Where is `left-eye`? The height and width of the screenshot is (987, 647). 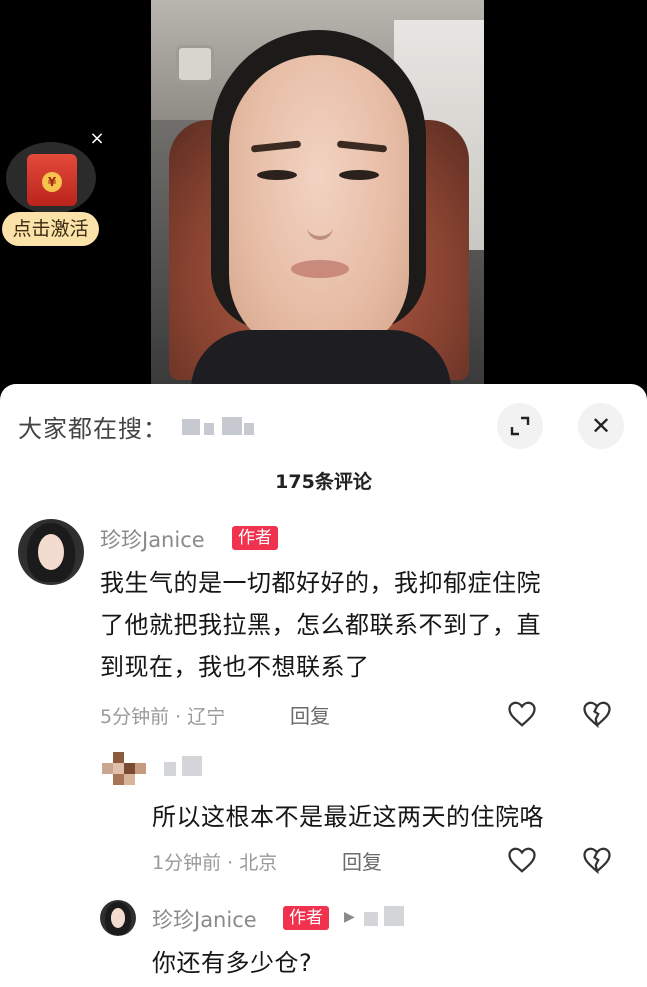 left-eye is located at coordinates (277, 175).